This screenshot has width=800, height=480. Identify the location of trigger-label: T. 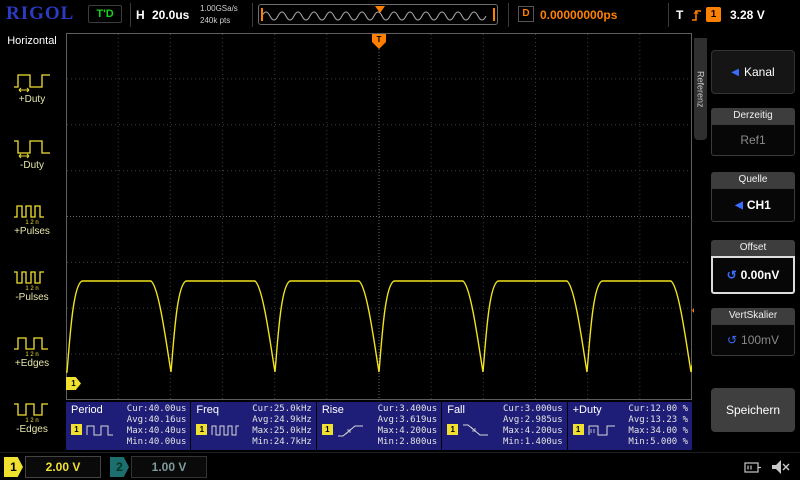
(680, 15).